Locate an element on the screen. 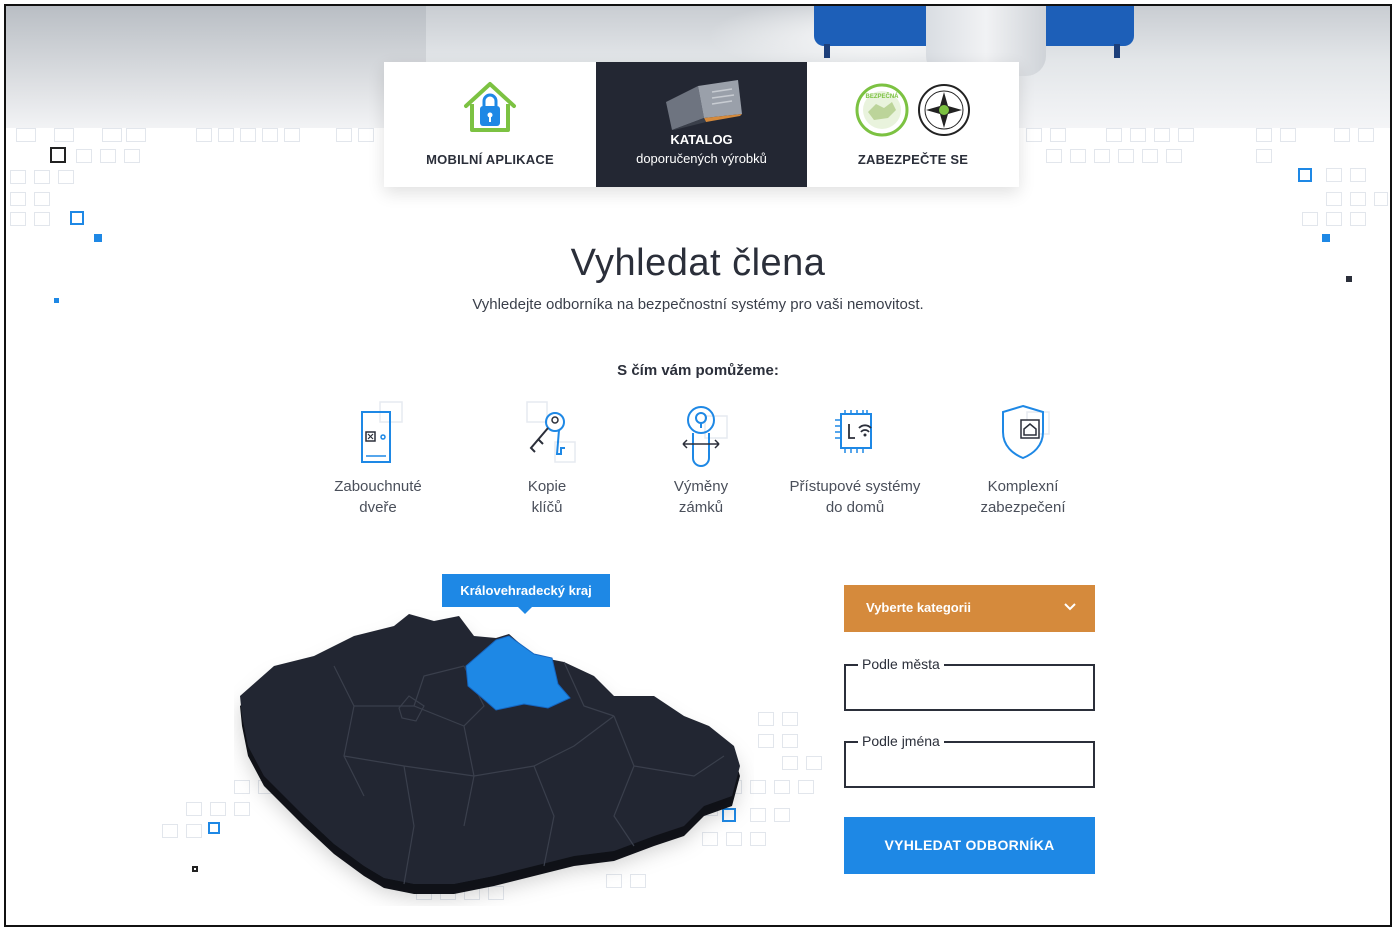  service-key-copies: Kopie klíčů is located at coordinates (547, 458).